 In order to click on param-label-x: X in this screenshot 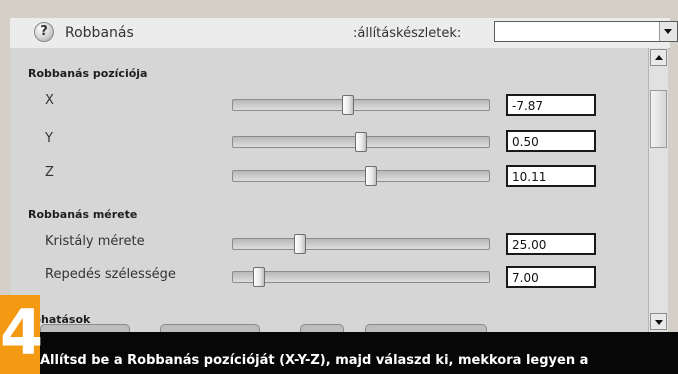, I will do `click(49, 100)`.